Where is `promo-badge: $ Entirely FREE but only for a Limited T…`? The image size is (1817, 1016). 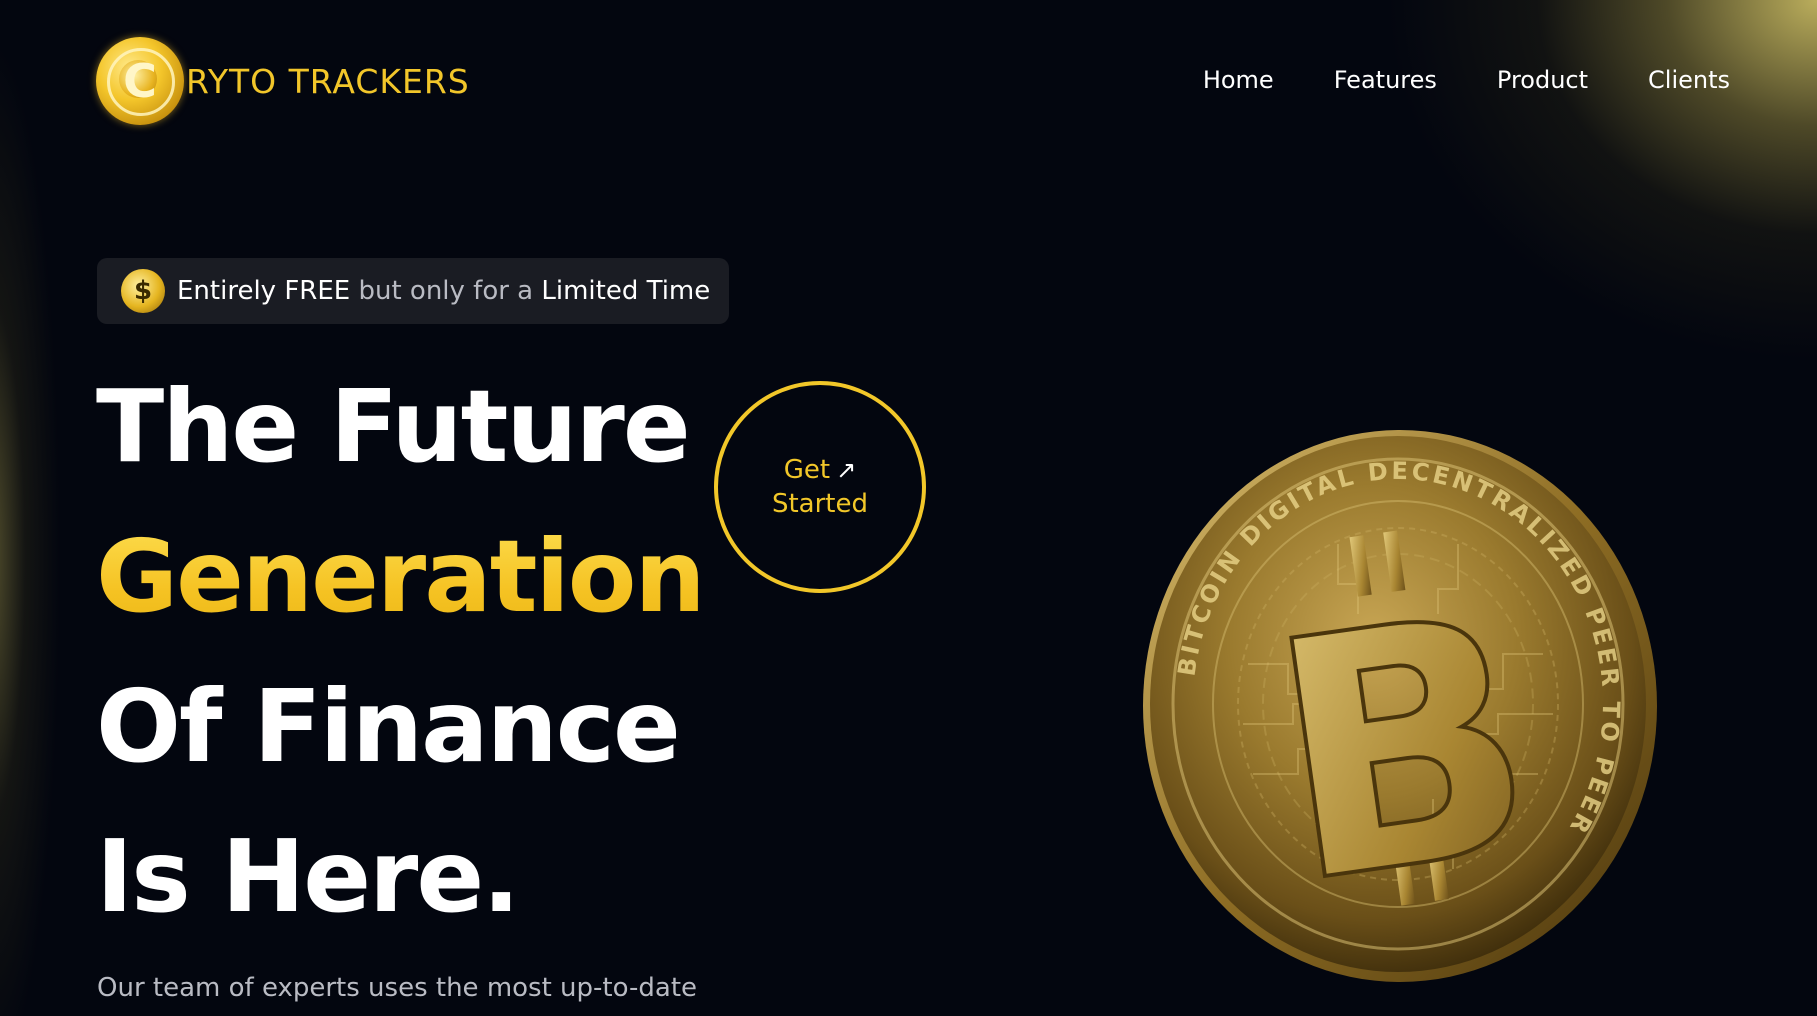 promo-badge: $ Entirely FREE but only for a Limited T… is located at coordinates (413, 291).